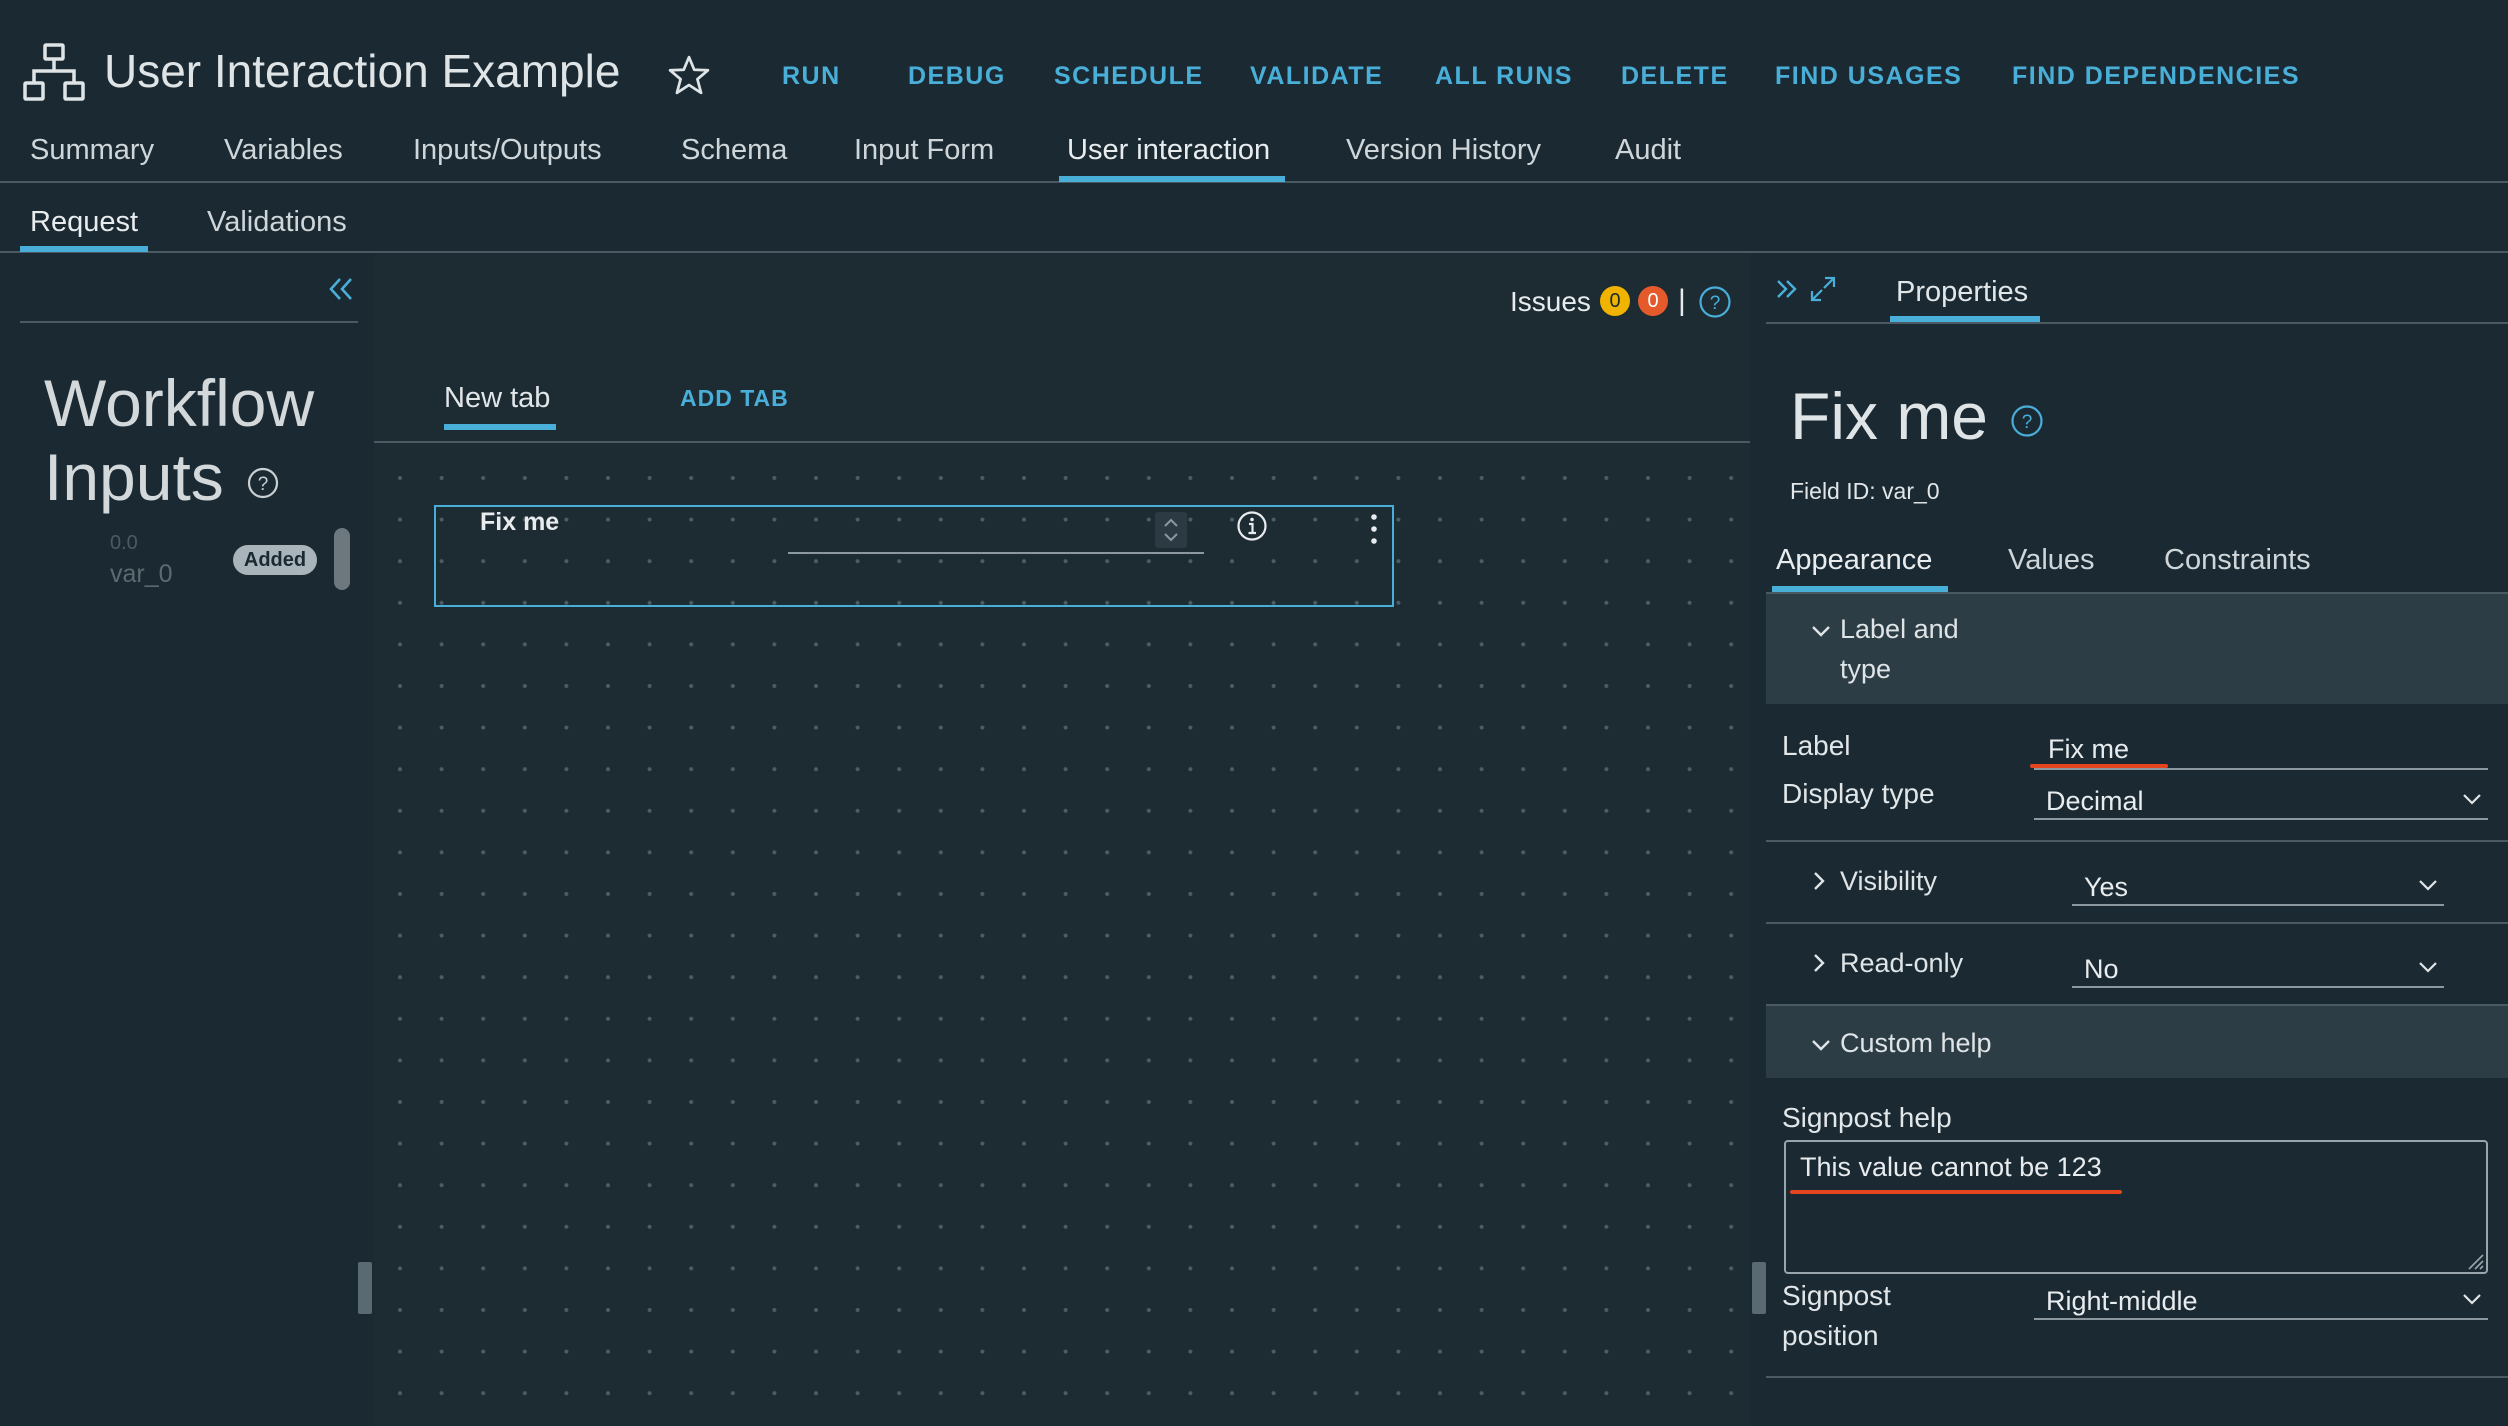  I want to click on signpost-help-title: Signpost help, so click(1867, 1117).